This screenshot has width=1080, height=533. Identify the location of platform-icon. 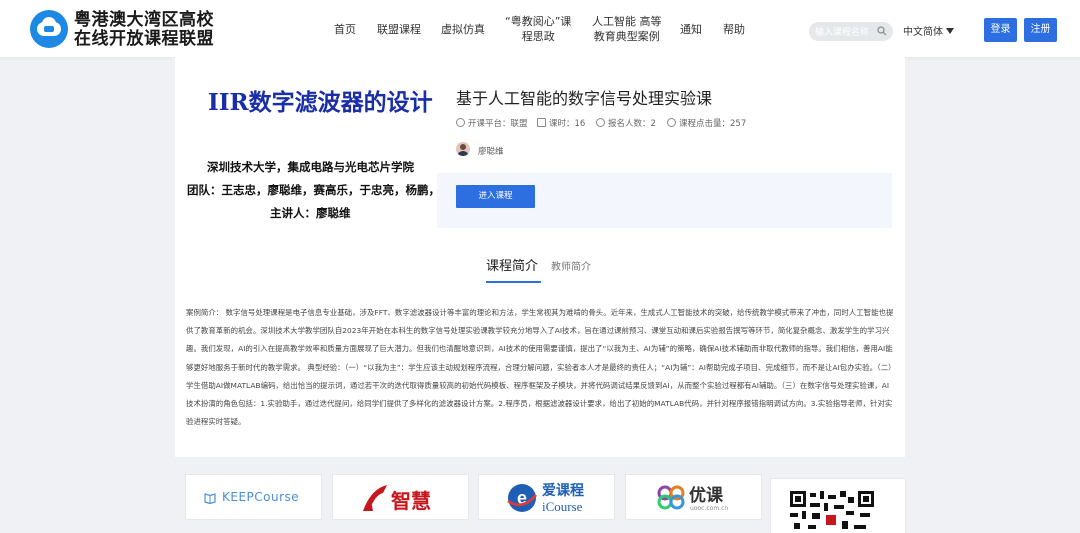
(460, 122).